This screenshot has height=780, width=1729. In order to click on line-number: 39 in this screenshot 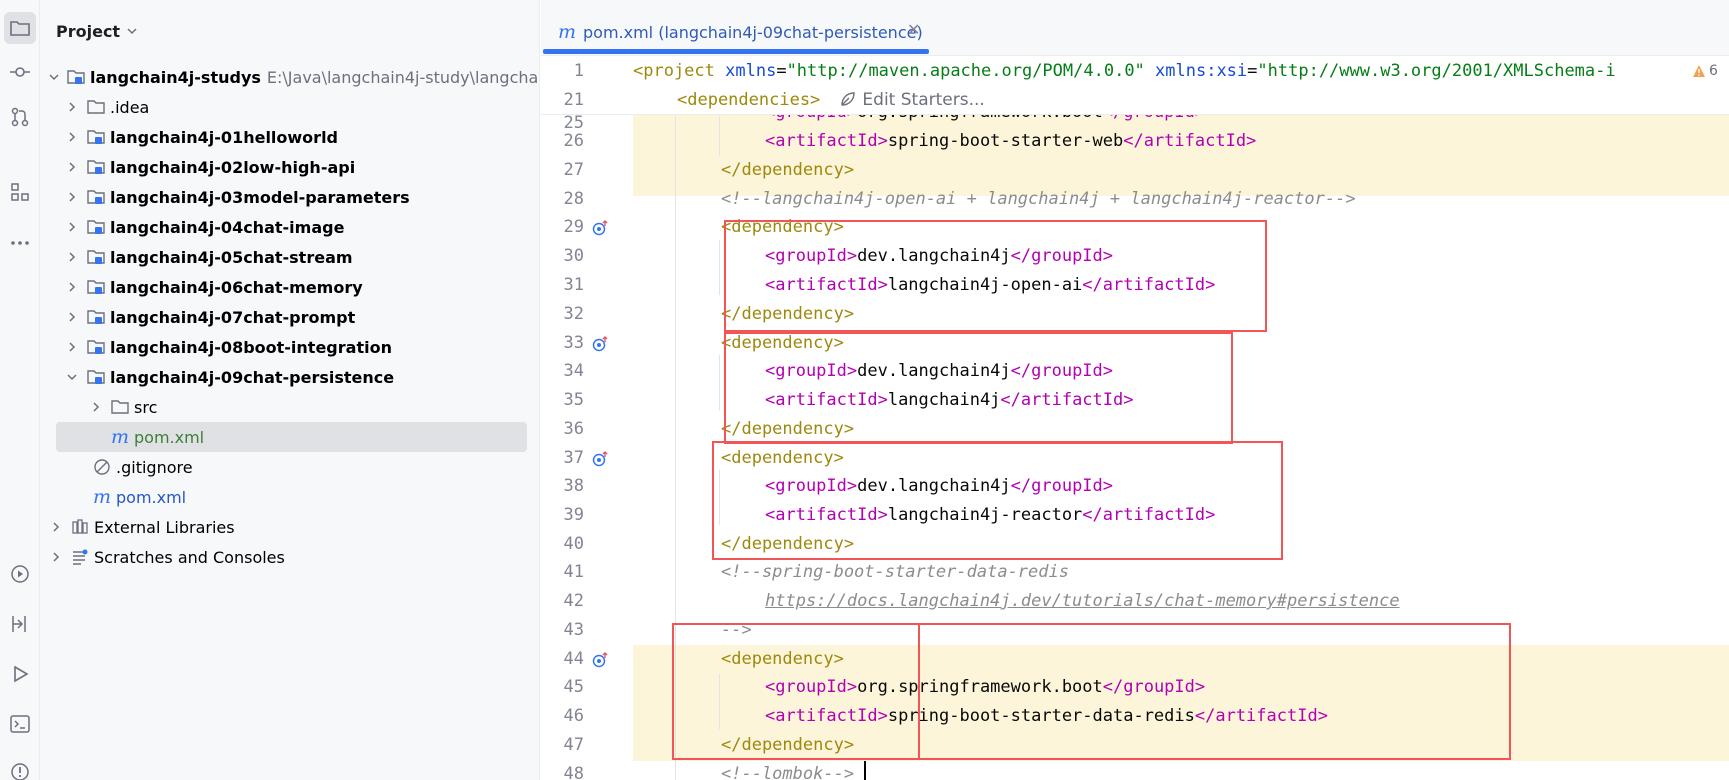, I will do `click(573, 515)`.